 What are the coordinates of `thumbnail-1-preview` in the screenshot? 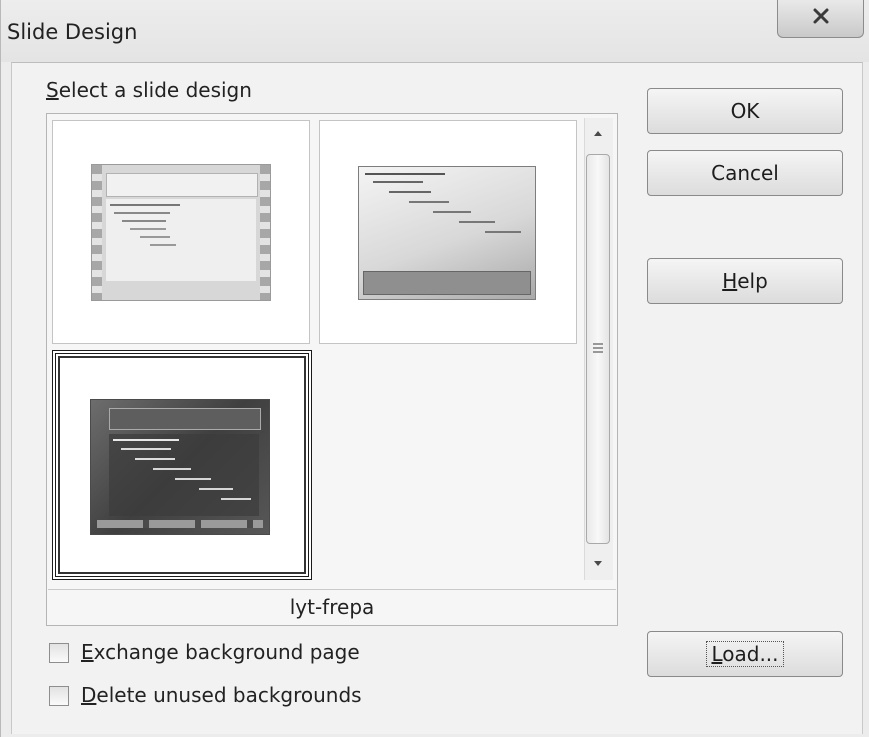 It's located at (181, 232).